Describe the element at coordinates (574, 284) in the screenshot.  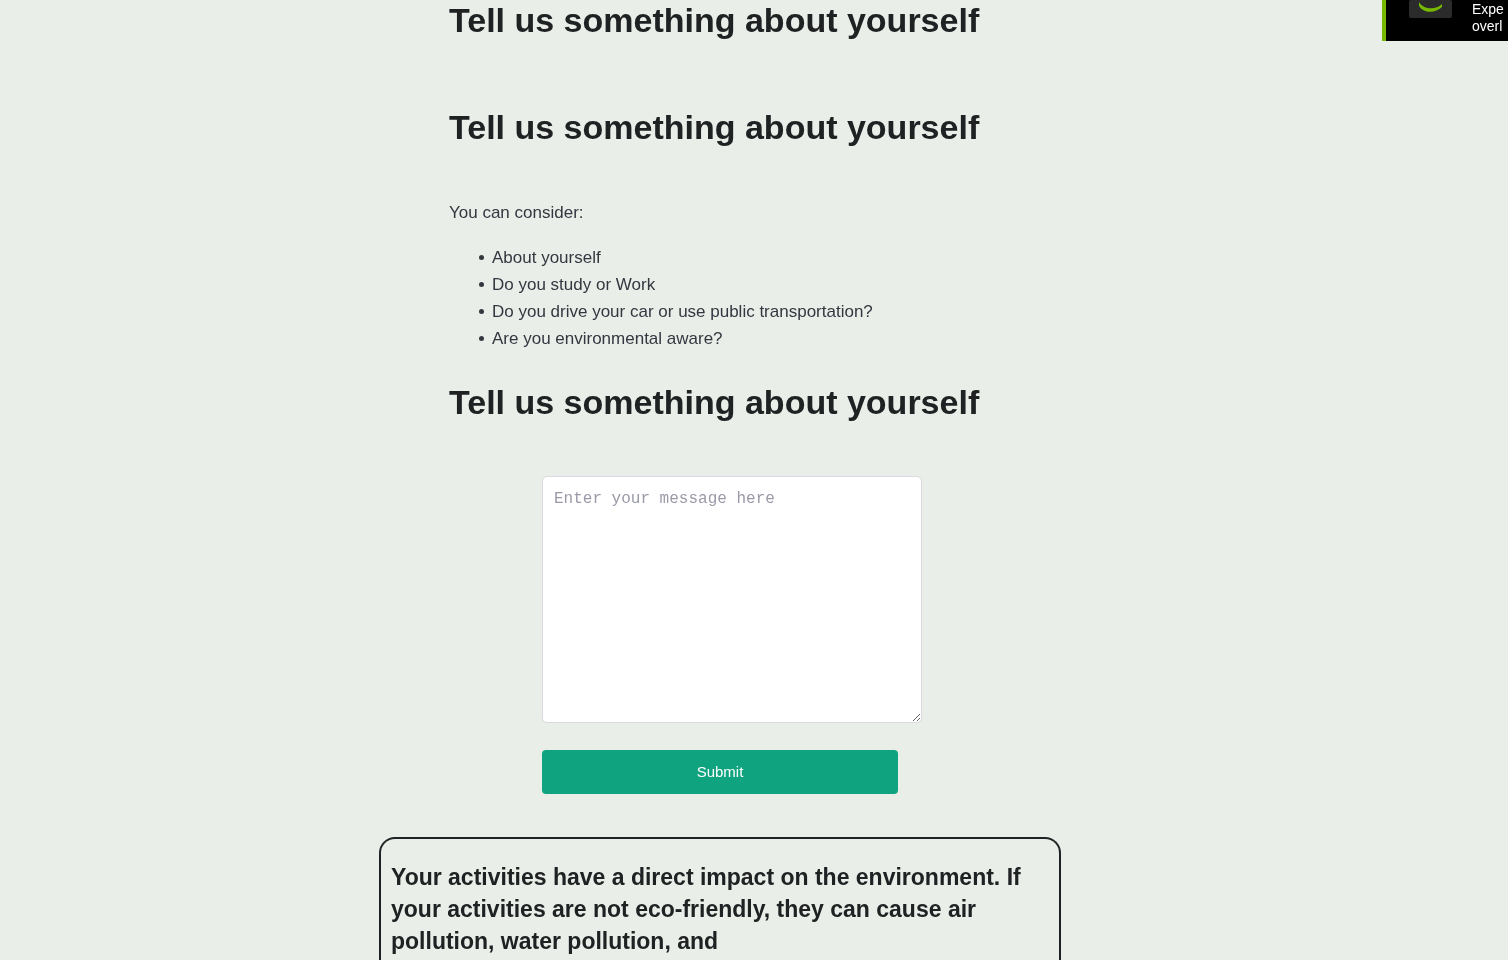
I see `list-item-text: Do you study or Work` at that location.